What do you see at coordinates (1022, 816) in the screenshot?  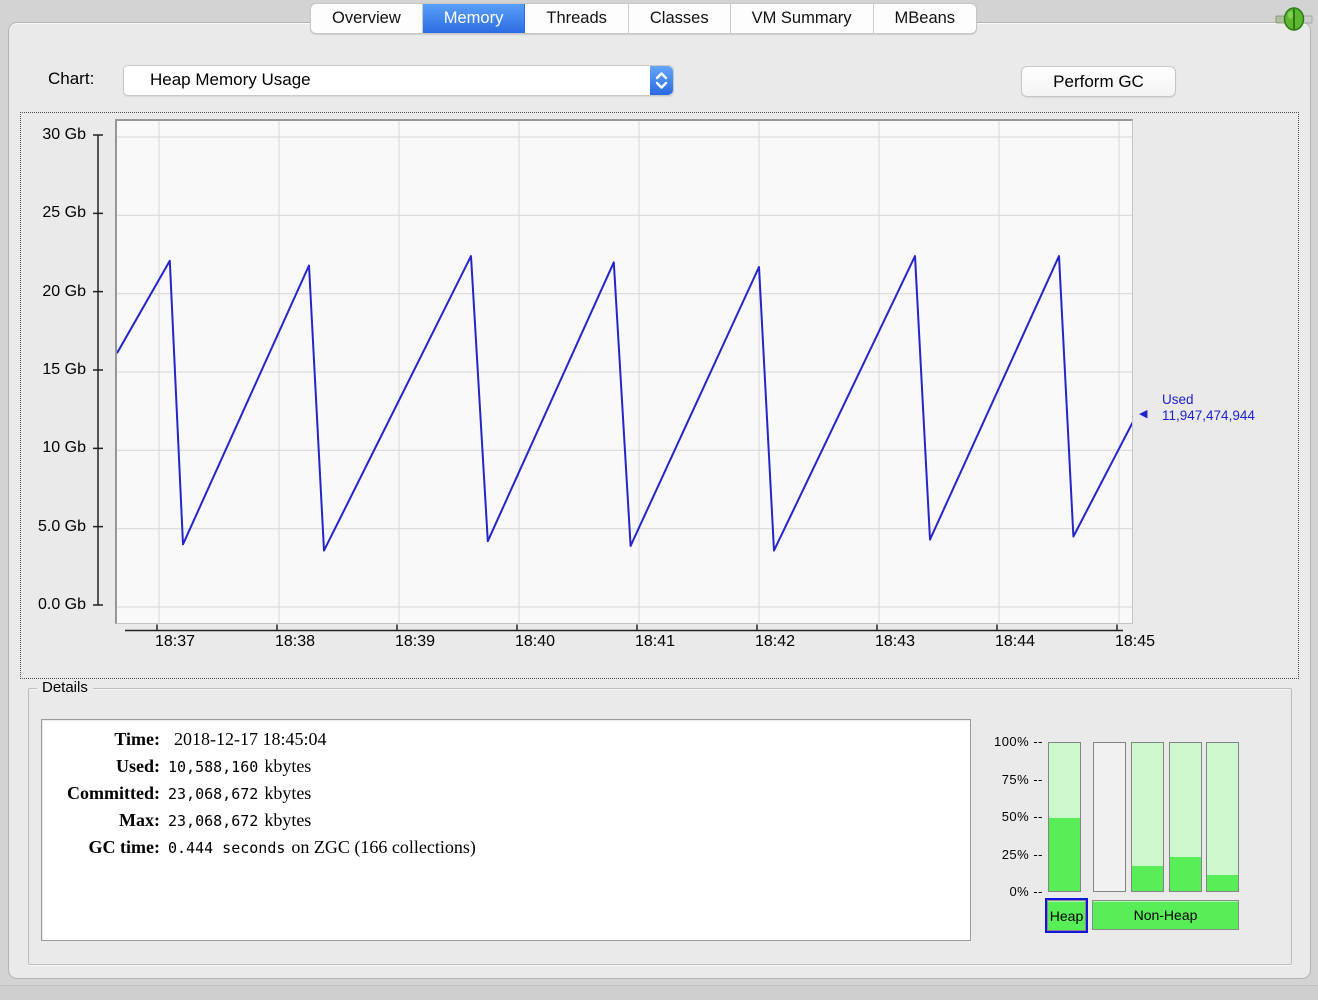 I see `percent-tick-label: 50% --` at bounding box center [1022, 816].